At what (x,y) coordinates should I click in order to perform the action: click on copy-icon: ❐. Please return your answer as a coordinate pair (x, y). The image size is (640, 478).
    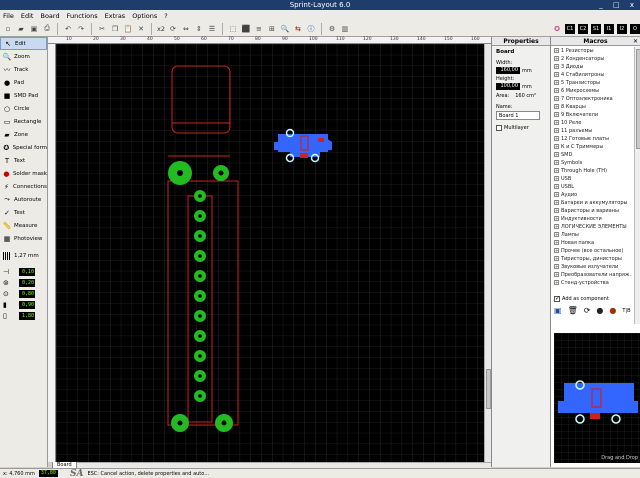
    Looking at the image, I should click on (115, 29).